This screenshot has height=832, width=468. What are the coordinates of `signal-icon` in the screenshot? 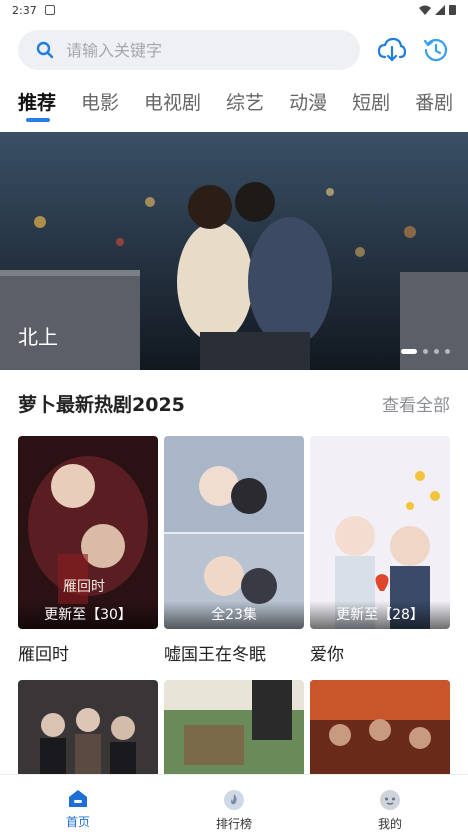 It's located at (440, 9).